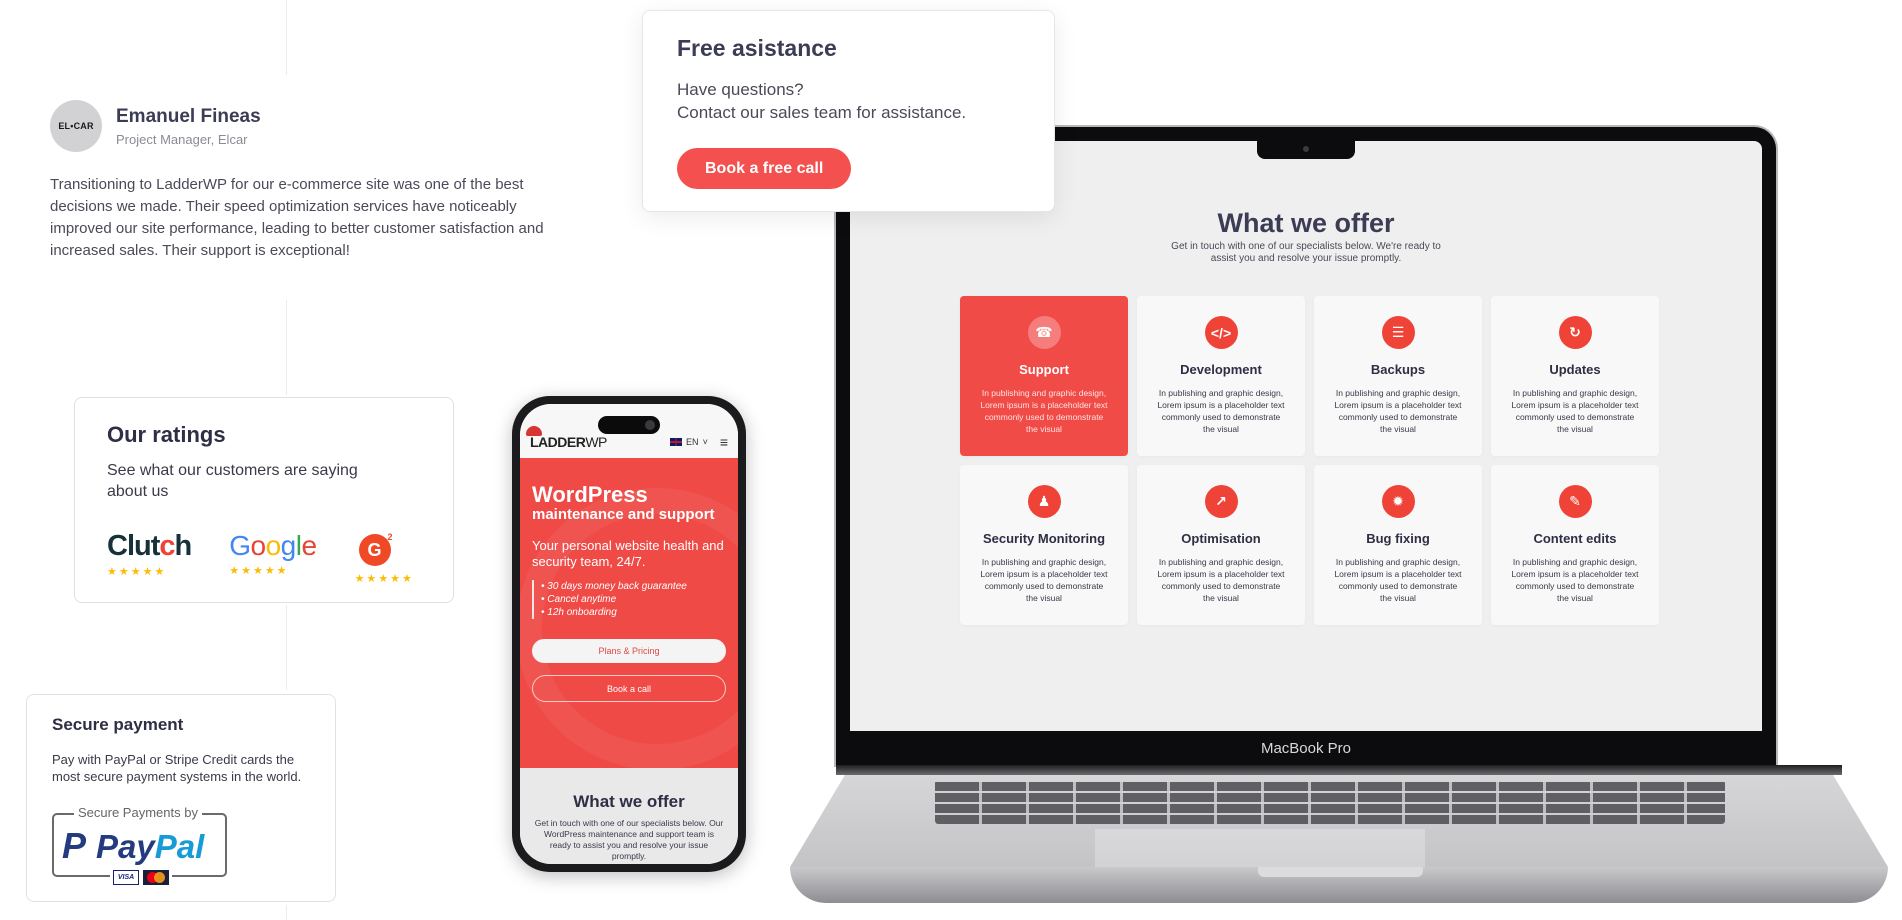  Describe the element at coordinates (1221, 501) in the screenshot. I see `chart-line-icon: ↗` at that location.